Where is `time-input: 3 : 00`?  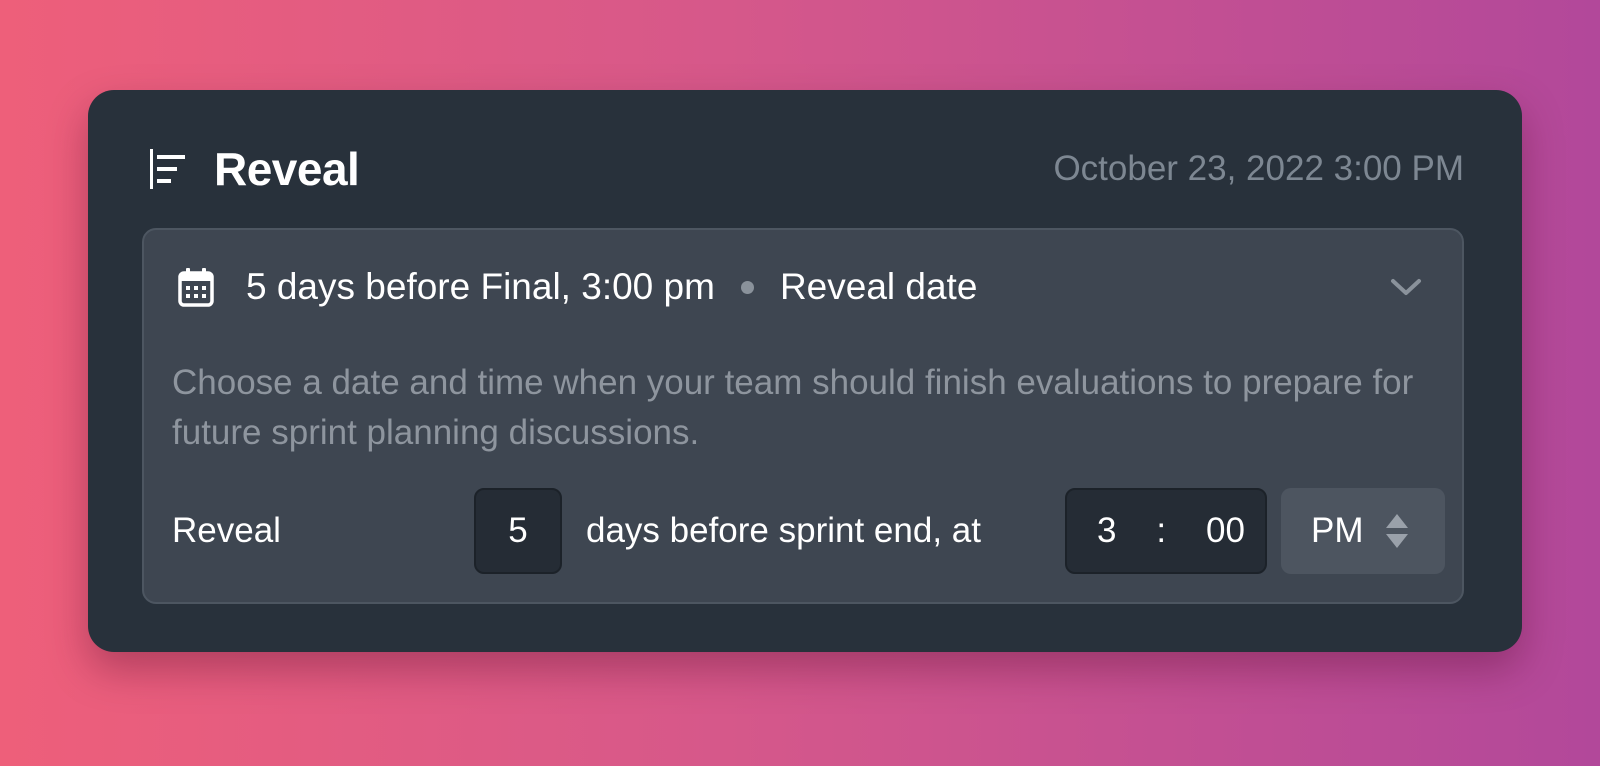 time-input: 3 : 00 is located at coordinates (1166, 531).